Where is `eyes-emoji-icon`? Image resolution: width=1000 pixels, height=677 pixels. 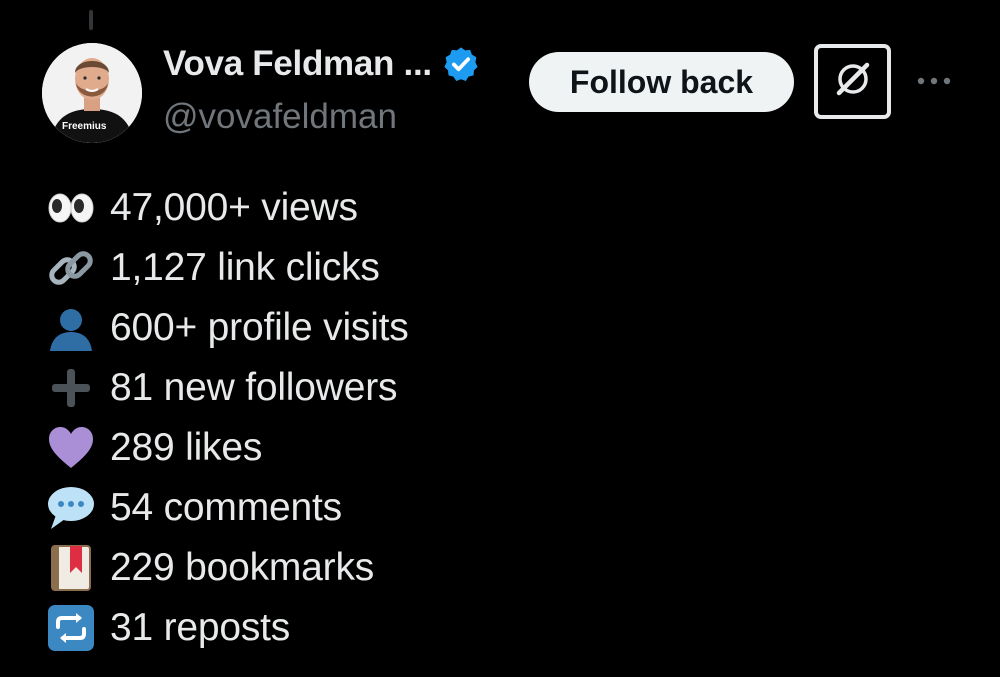
eyes-emoji-icon is located at coordinates (71, 208).